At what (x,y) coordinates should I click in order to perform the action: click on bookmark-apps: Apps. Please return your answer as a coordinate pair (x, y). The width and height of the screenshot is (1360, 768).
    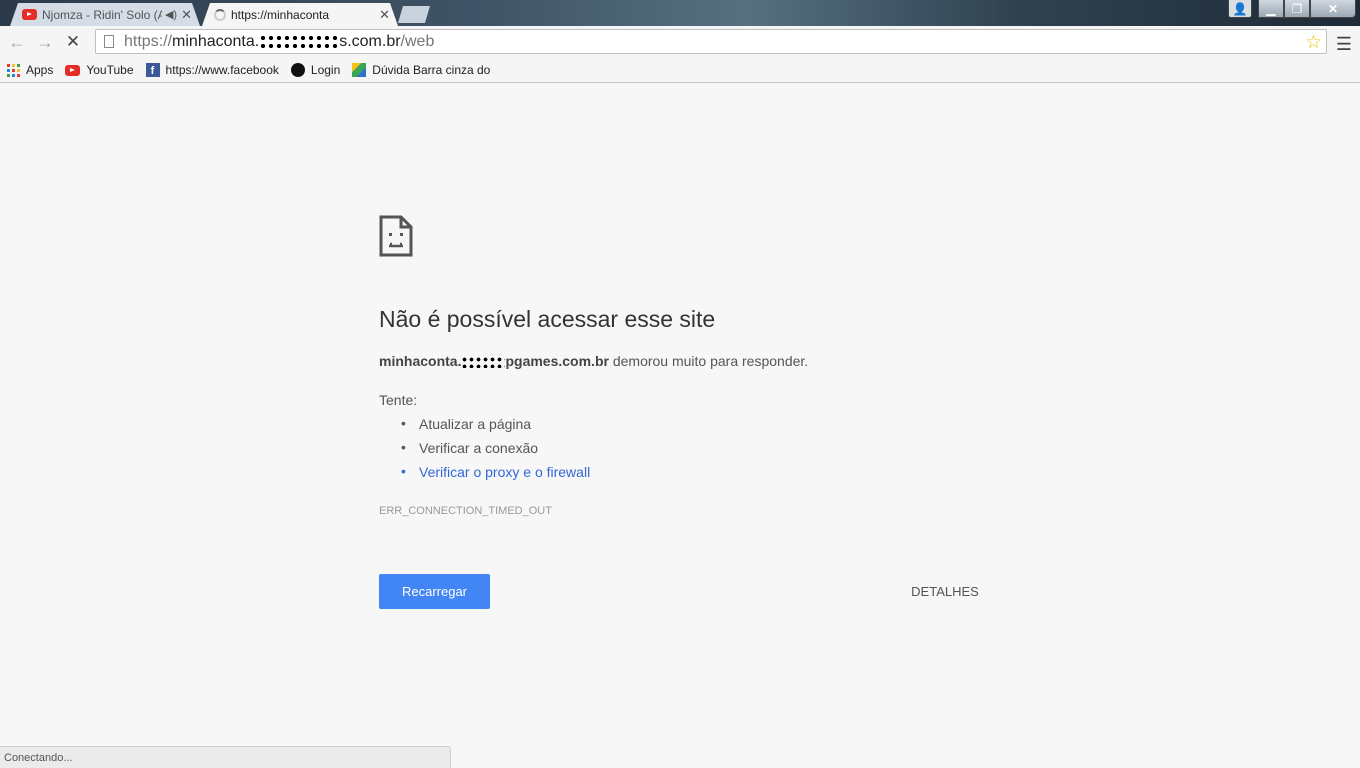
    Looking at the image, I should click on (30, 70).